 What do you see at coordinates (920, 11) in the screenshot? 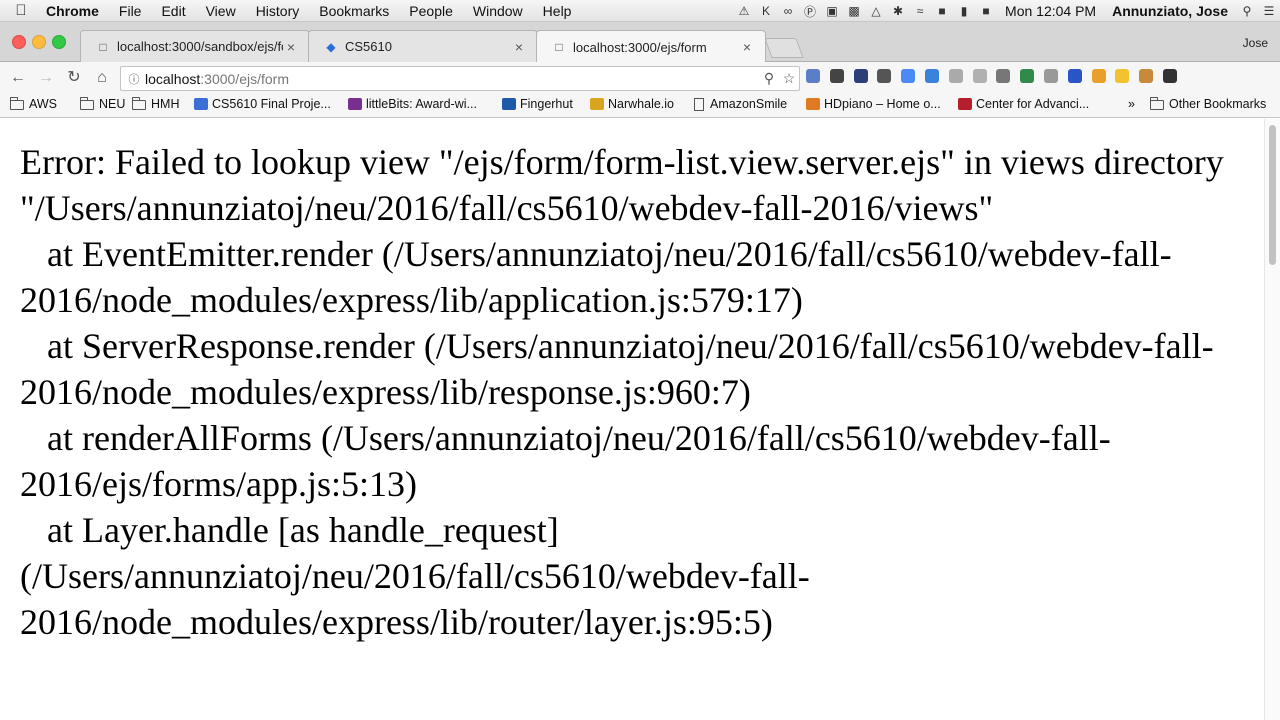
I see `wifi-icon: ≈` at bounding box center [920, 11].